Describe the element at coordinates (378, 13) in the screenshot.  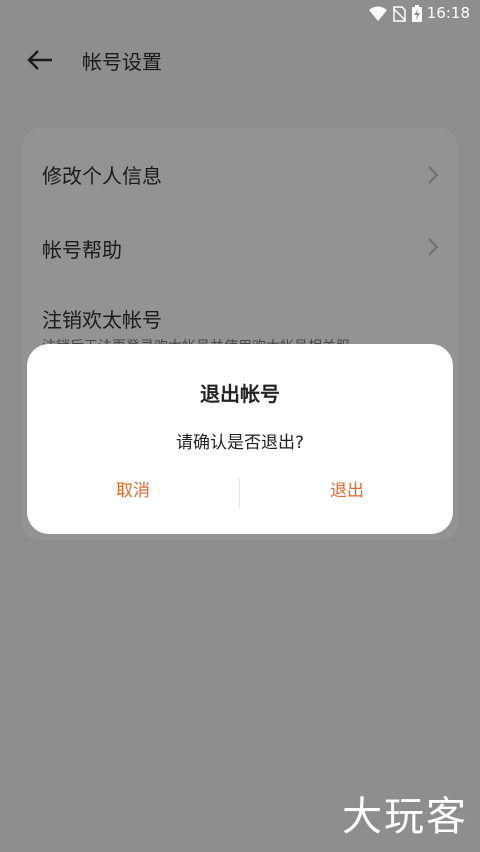
I see `wifi-icon` at that location.